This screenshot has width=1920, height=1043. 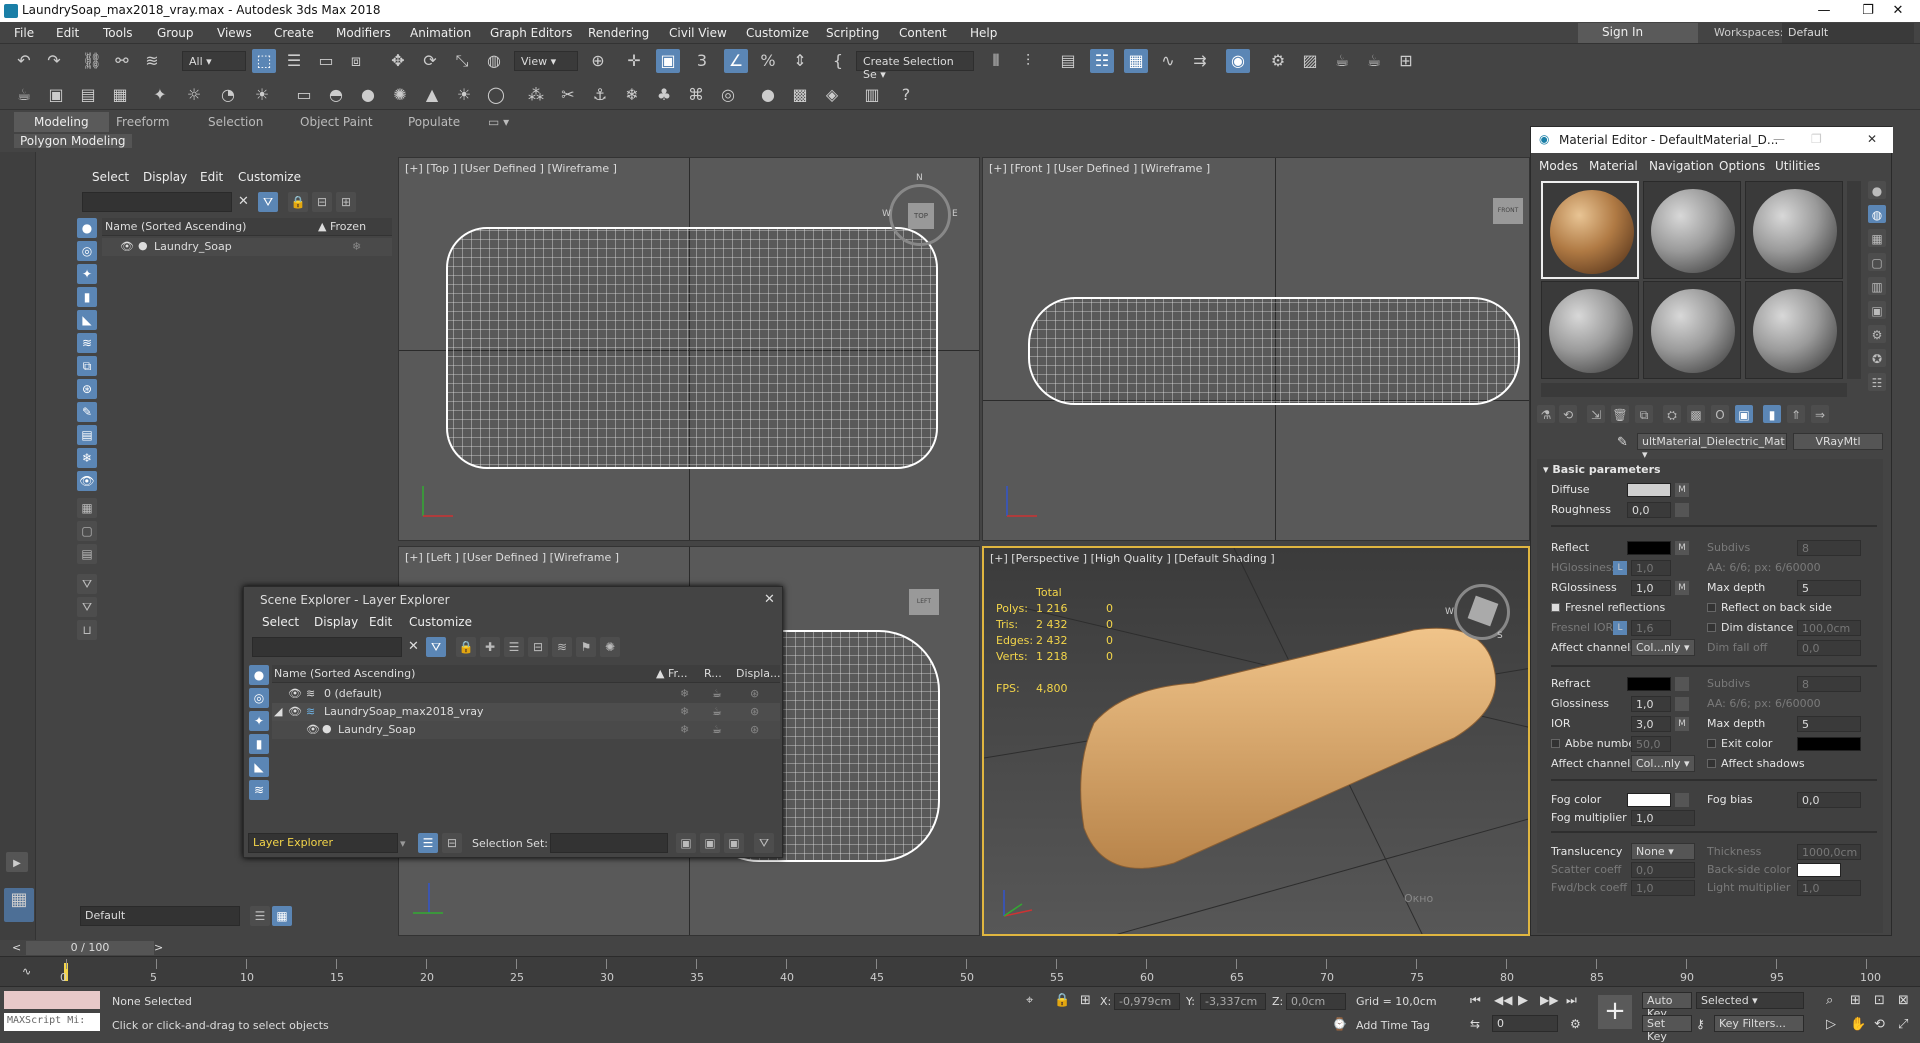 I want to click on vray-sphere-light-icon: ●, so click(x=368, y=95).